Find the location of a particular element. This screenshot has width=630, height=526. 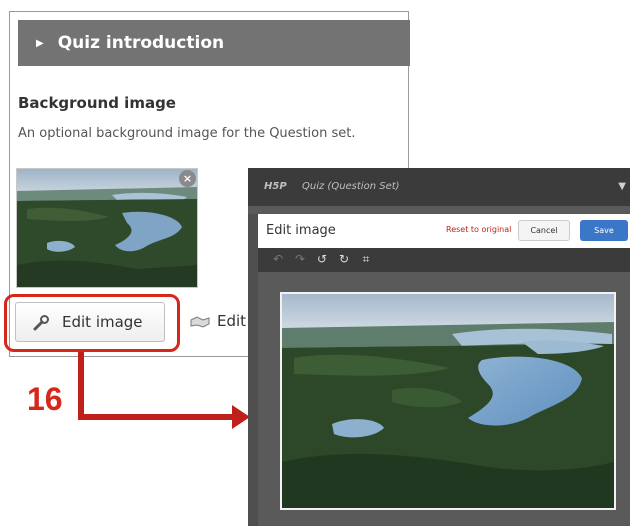

rotate-right-icon: ↻ is located at coordinates (344, 259).